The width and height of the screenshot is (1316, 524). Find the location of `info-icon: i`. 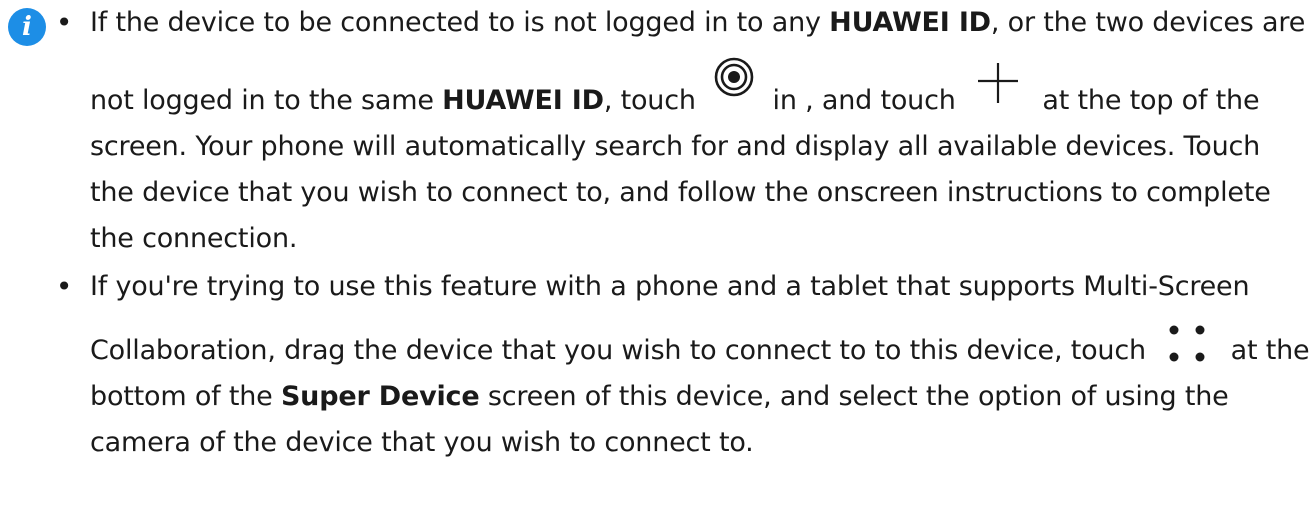

info-icon: i is located at coordinates (27, 27).